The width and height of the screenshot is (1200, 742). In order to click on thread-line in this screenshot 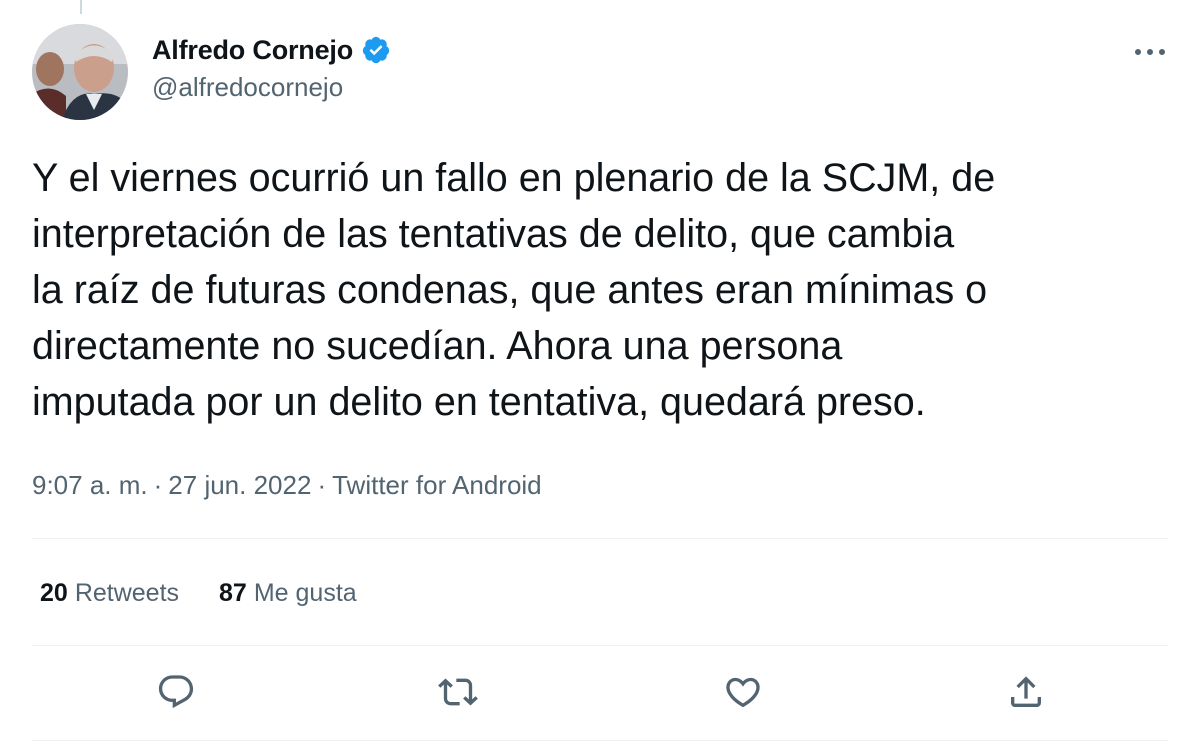, I will do `click(81, 7)`.